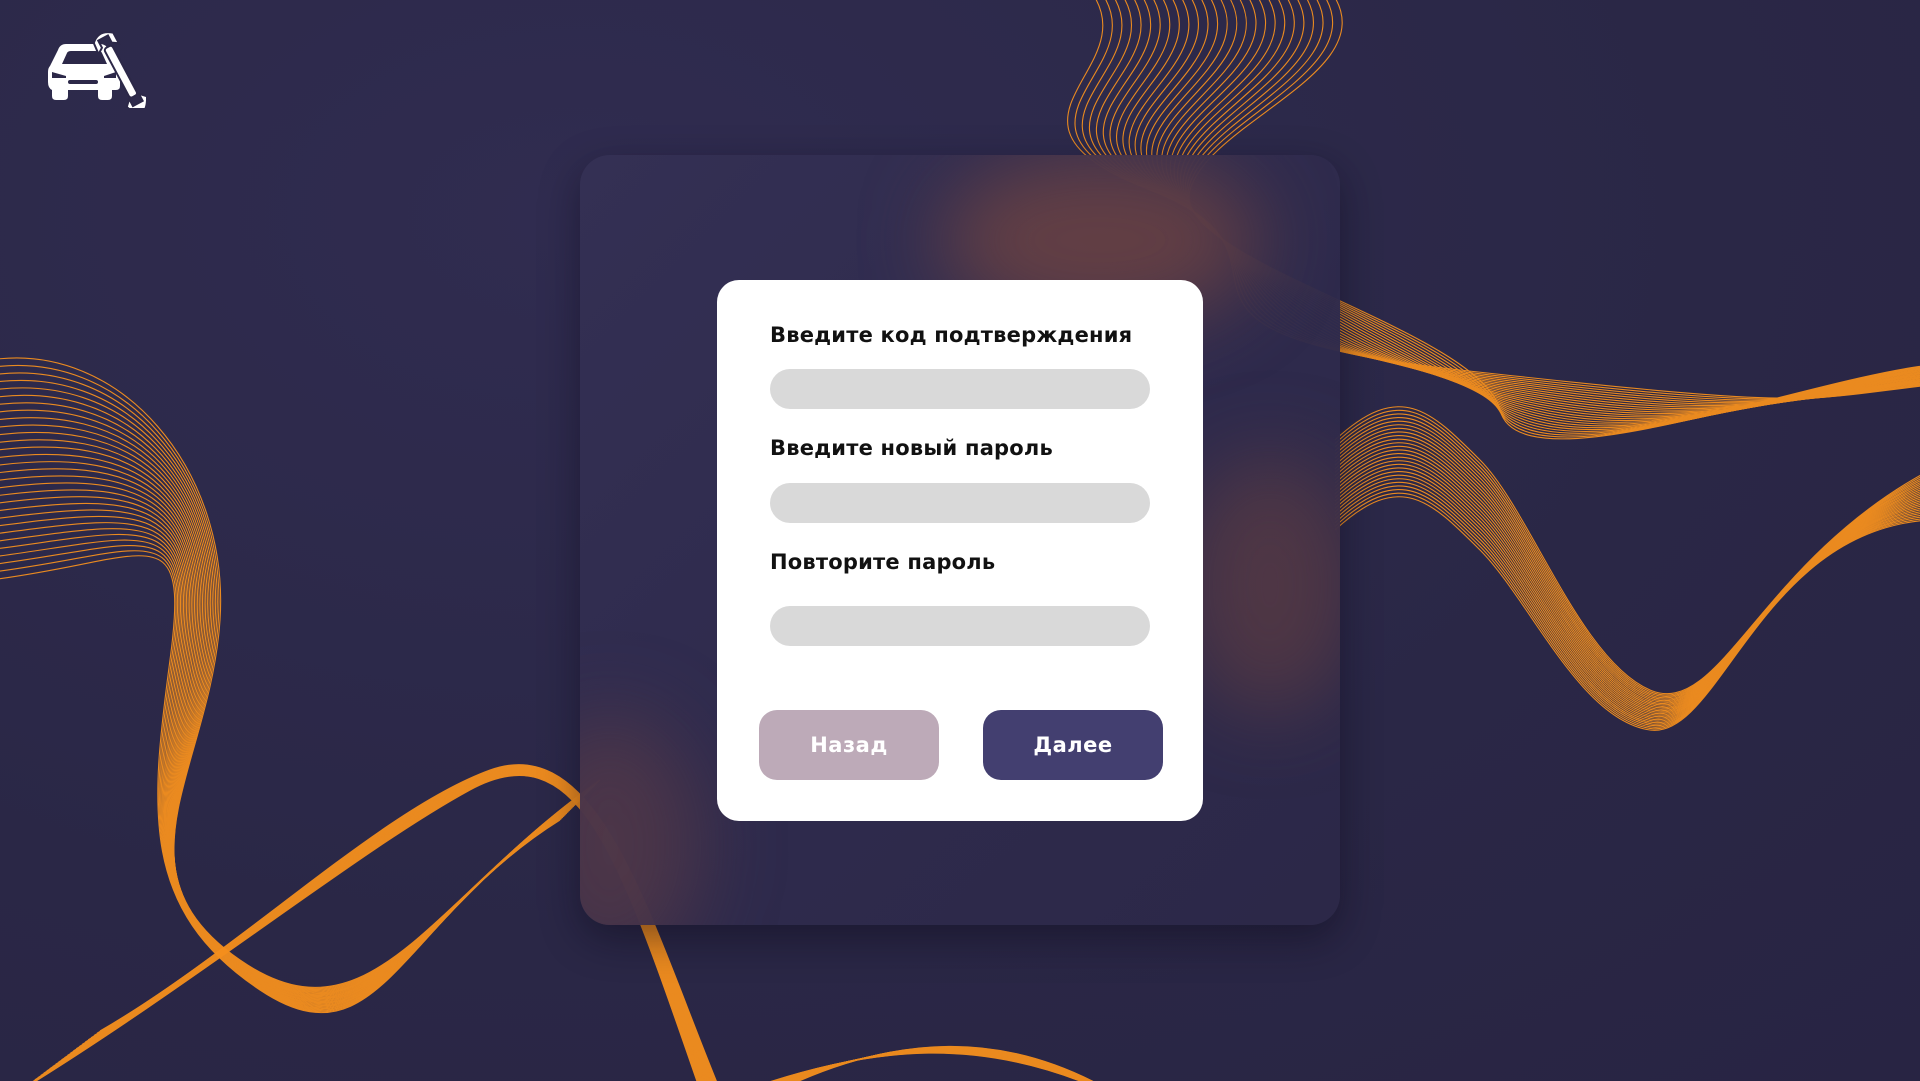  Describe the element at coordinates (960, 389) in the screenshot. I see `confirmation-code-input` at that location.